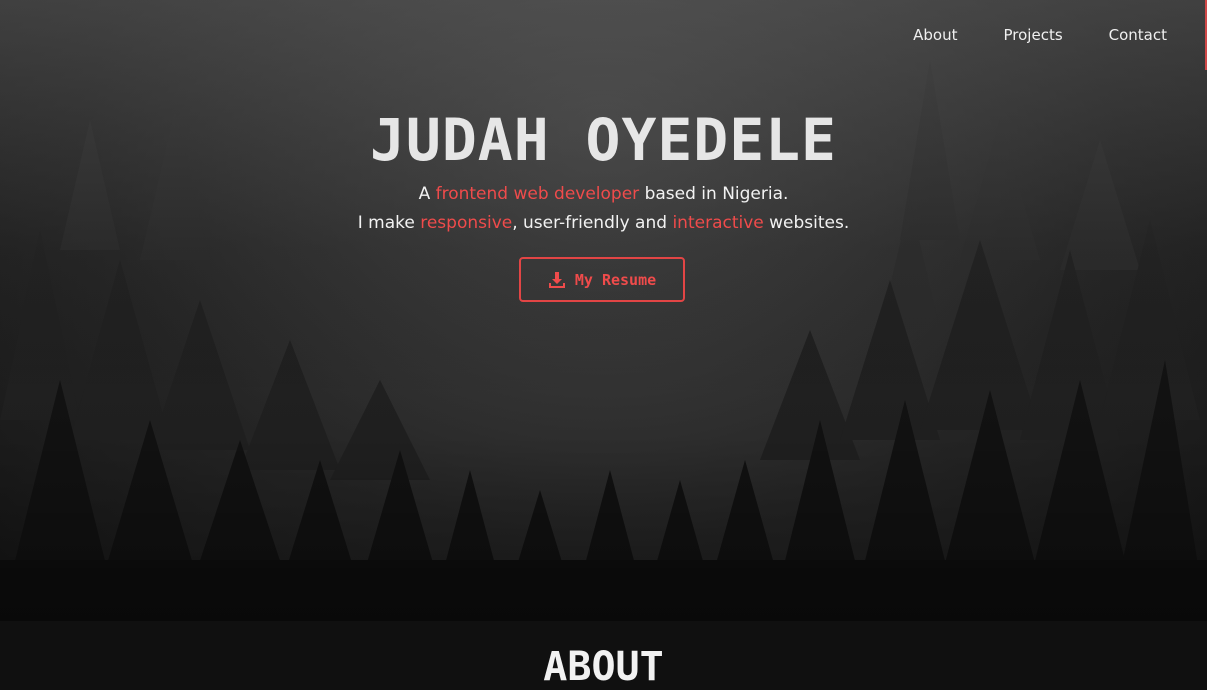 The image size is (1207, 690). Describe the element at coordinates (714, 194) in the screenshot. I see `tagline-text: based in Nigeria.` at that location.